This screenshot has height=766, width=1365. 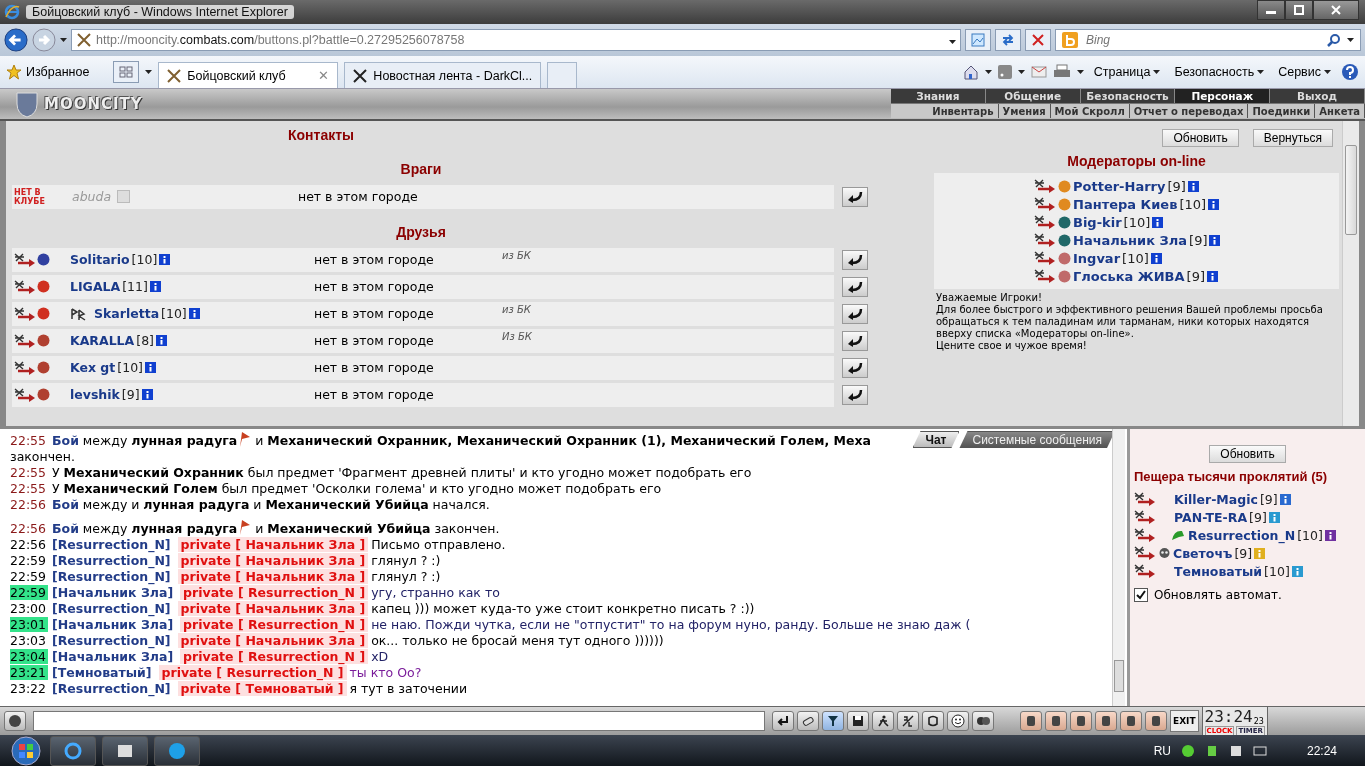 I want to click on refresh-button, so click(x=1008, y=40).